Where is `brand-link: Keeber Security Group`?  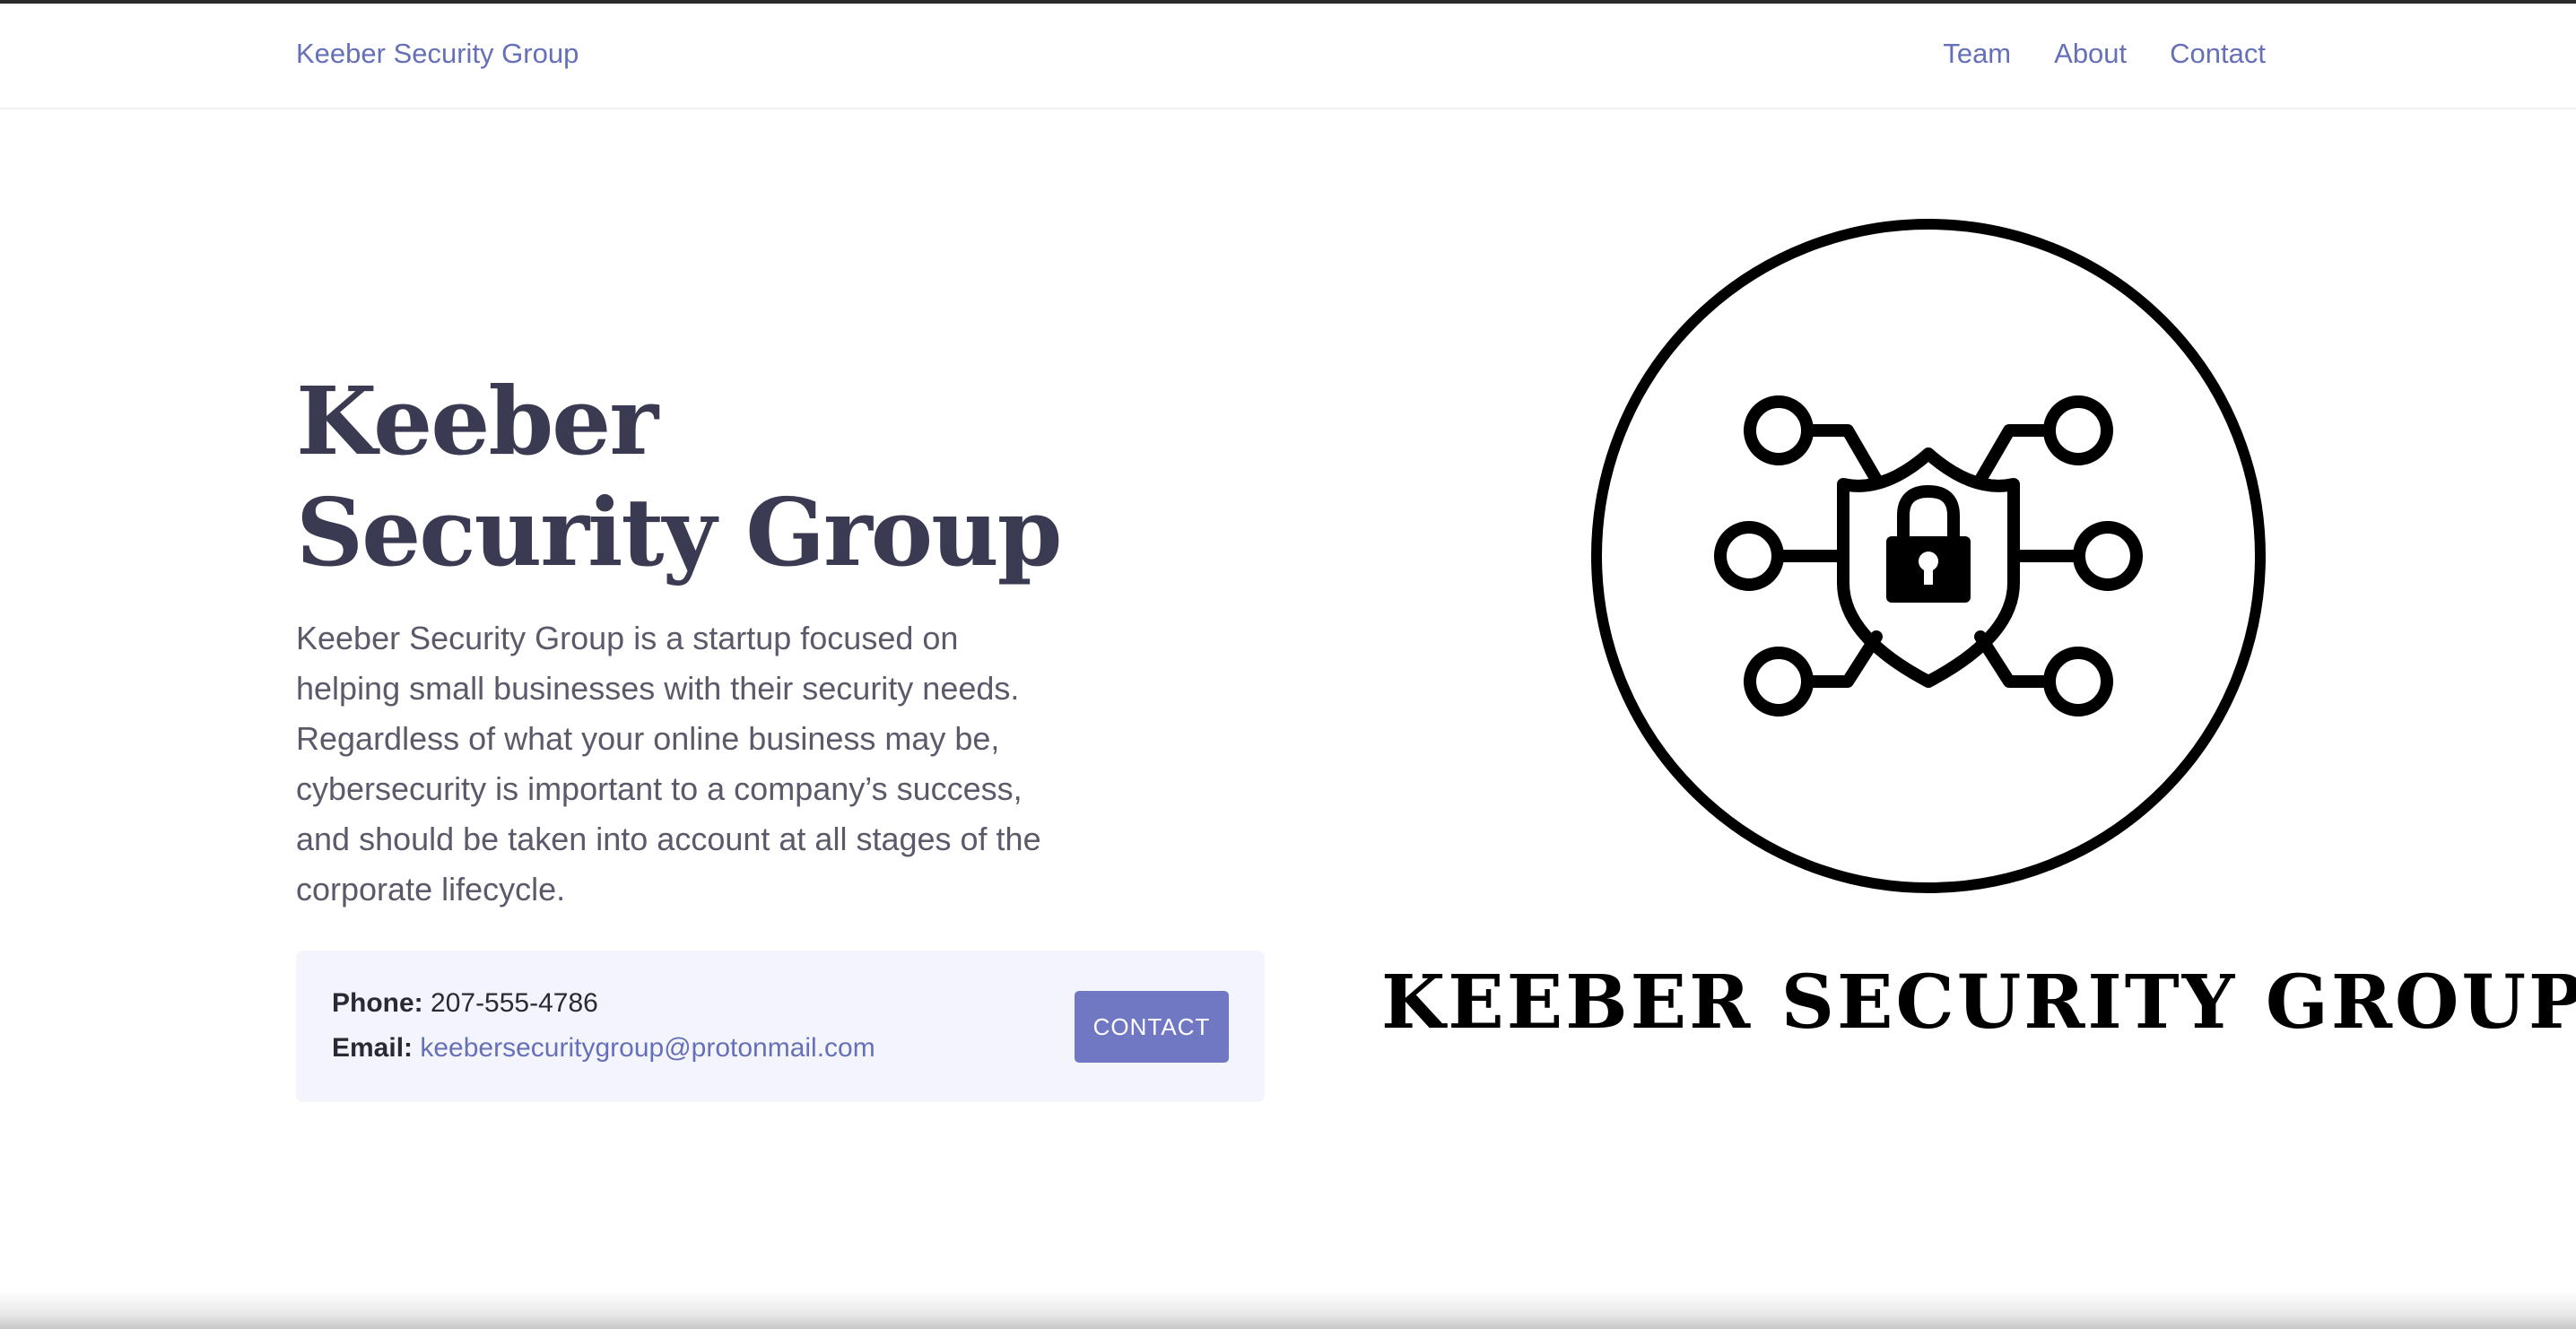
brand-link: Keeber Security Group is located at coordinates (437, 54).